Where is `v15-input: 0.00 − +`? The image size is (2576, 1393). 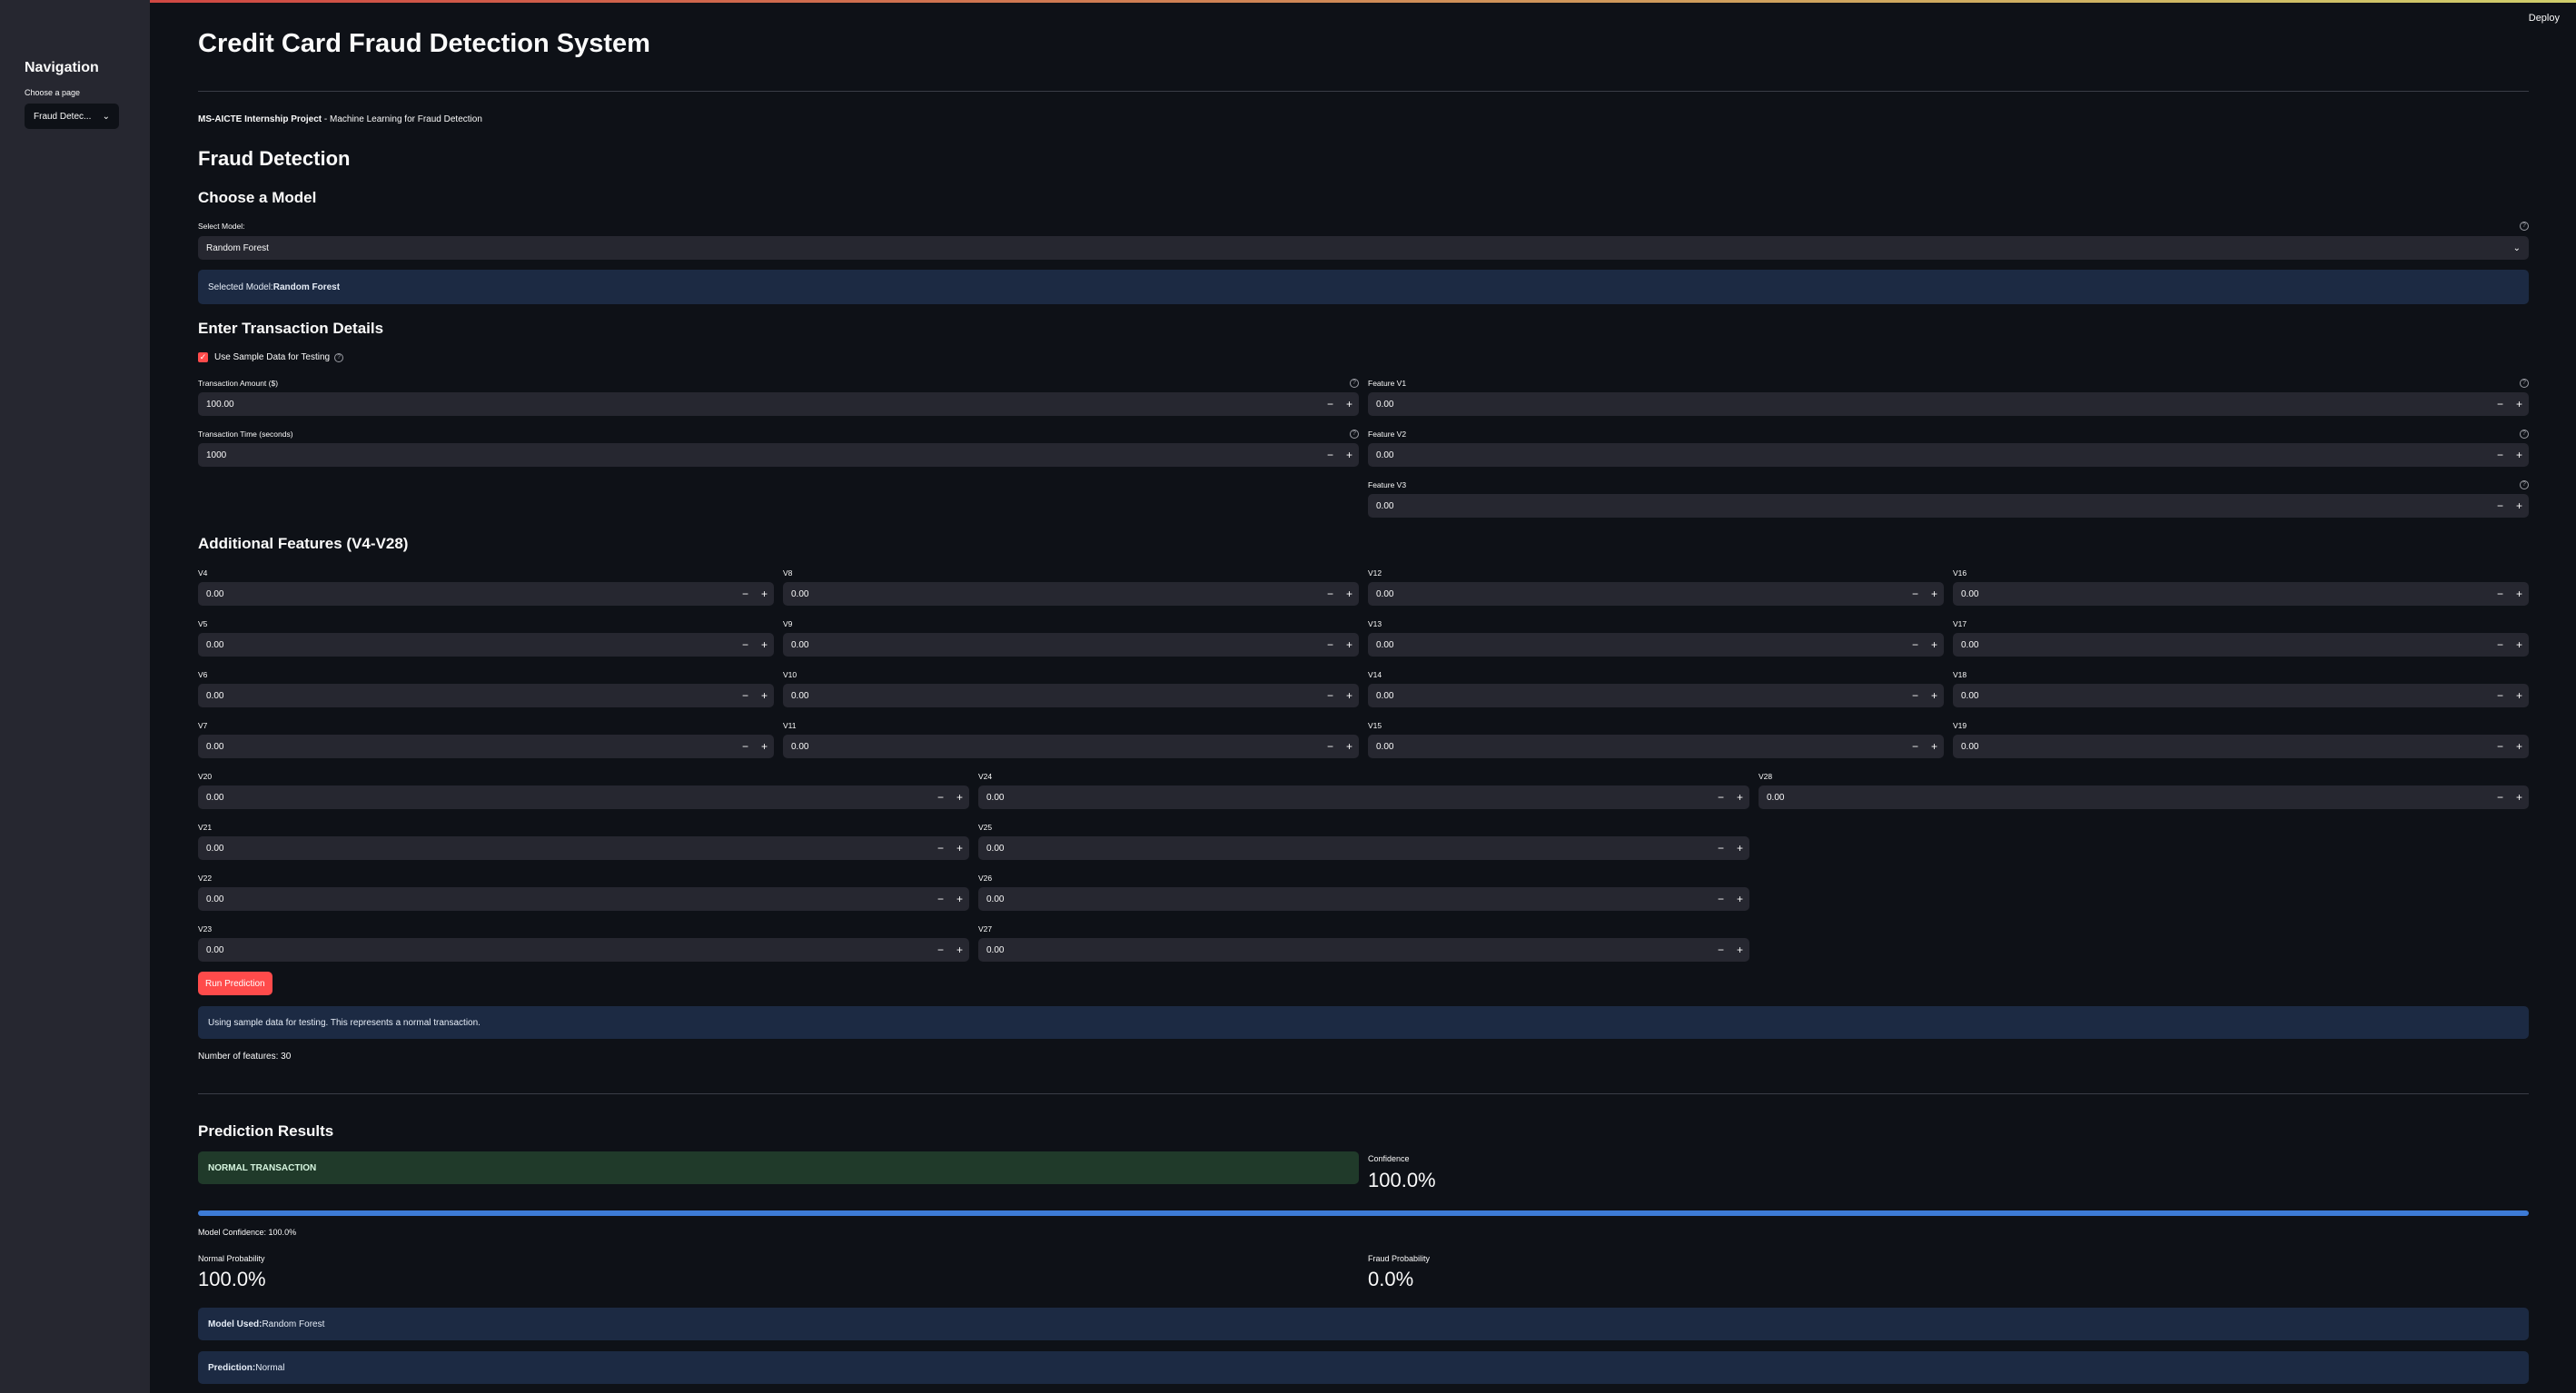
v15-input: 0.00 − + is located at coordinates (1656, 746).